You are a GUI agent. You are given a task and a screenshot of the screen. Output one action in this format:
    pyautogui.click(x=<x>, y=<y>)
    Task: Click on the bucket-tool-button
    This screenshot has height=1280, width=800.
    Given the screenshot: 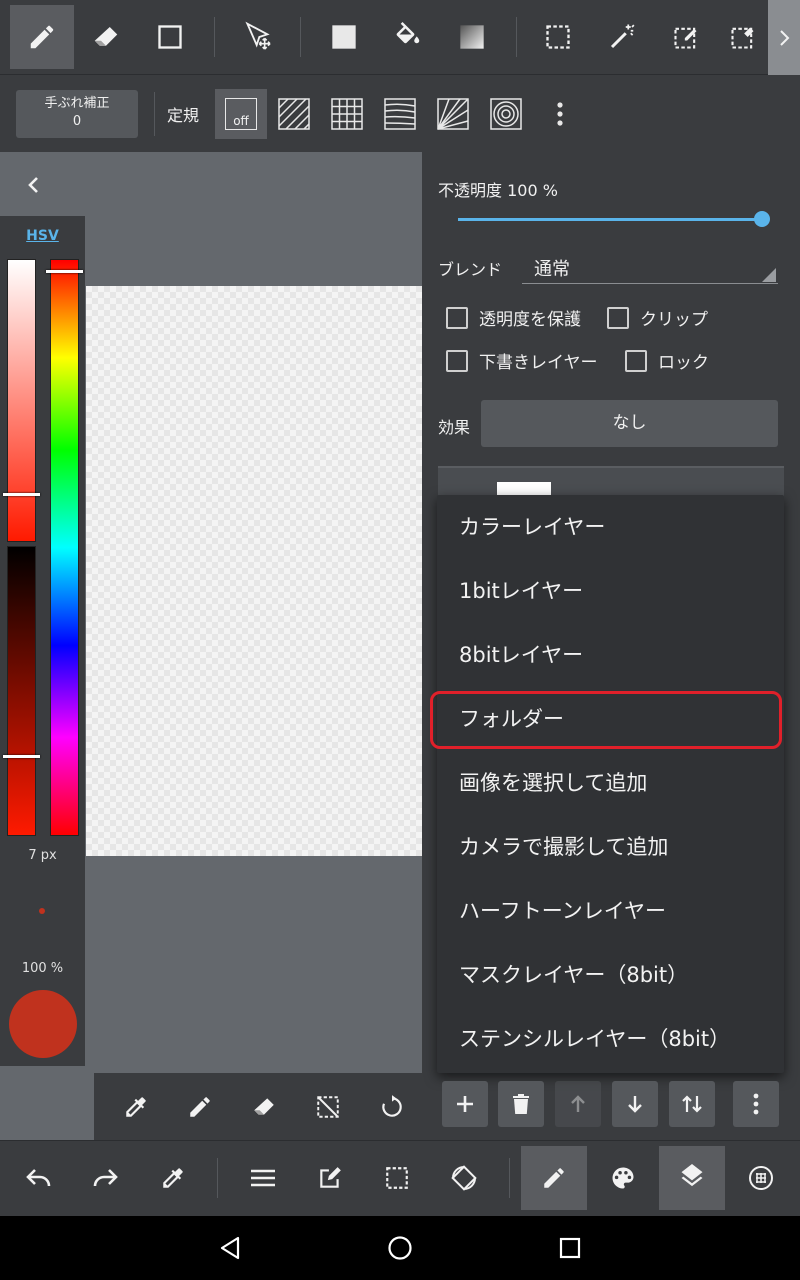 What is the action you would take?
    pyautogui.click(x=408, y=37)
    